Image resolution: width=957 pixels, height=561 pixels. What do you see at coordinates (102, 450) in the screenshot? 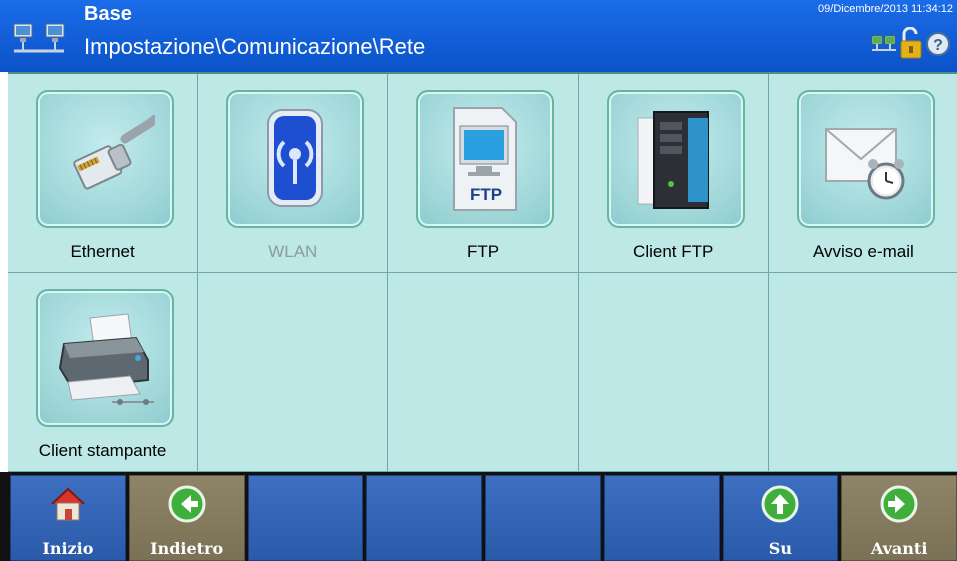
I see `tile-label: Client stampante` at bounding box center [102, 450].